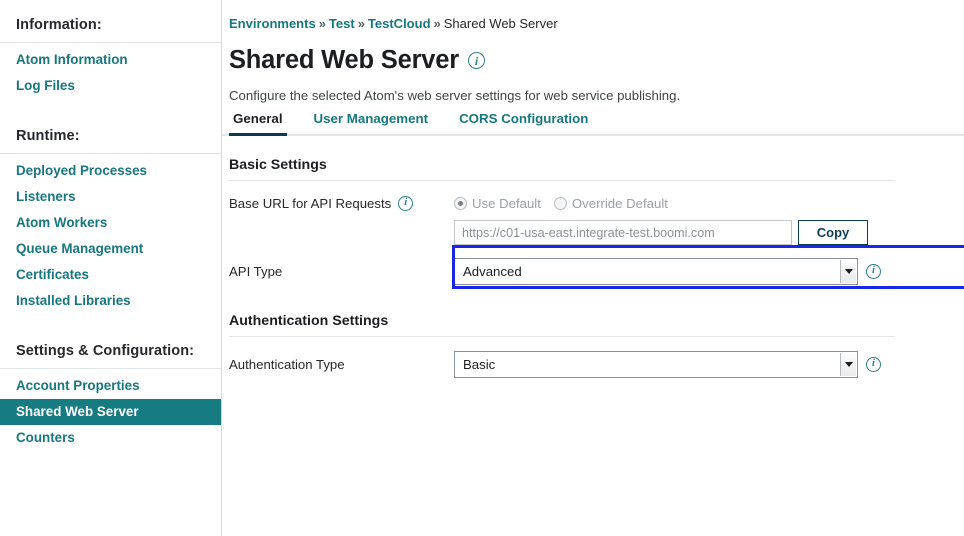  I want to click on sidebar-item-certificates: Certificates, so click(110, 275).